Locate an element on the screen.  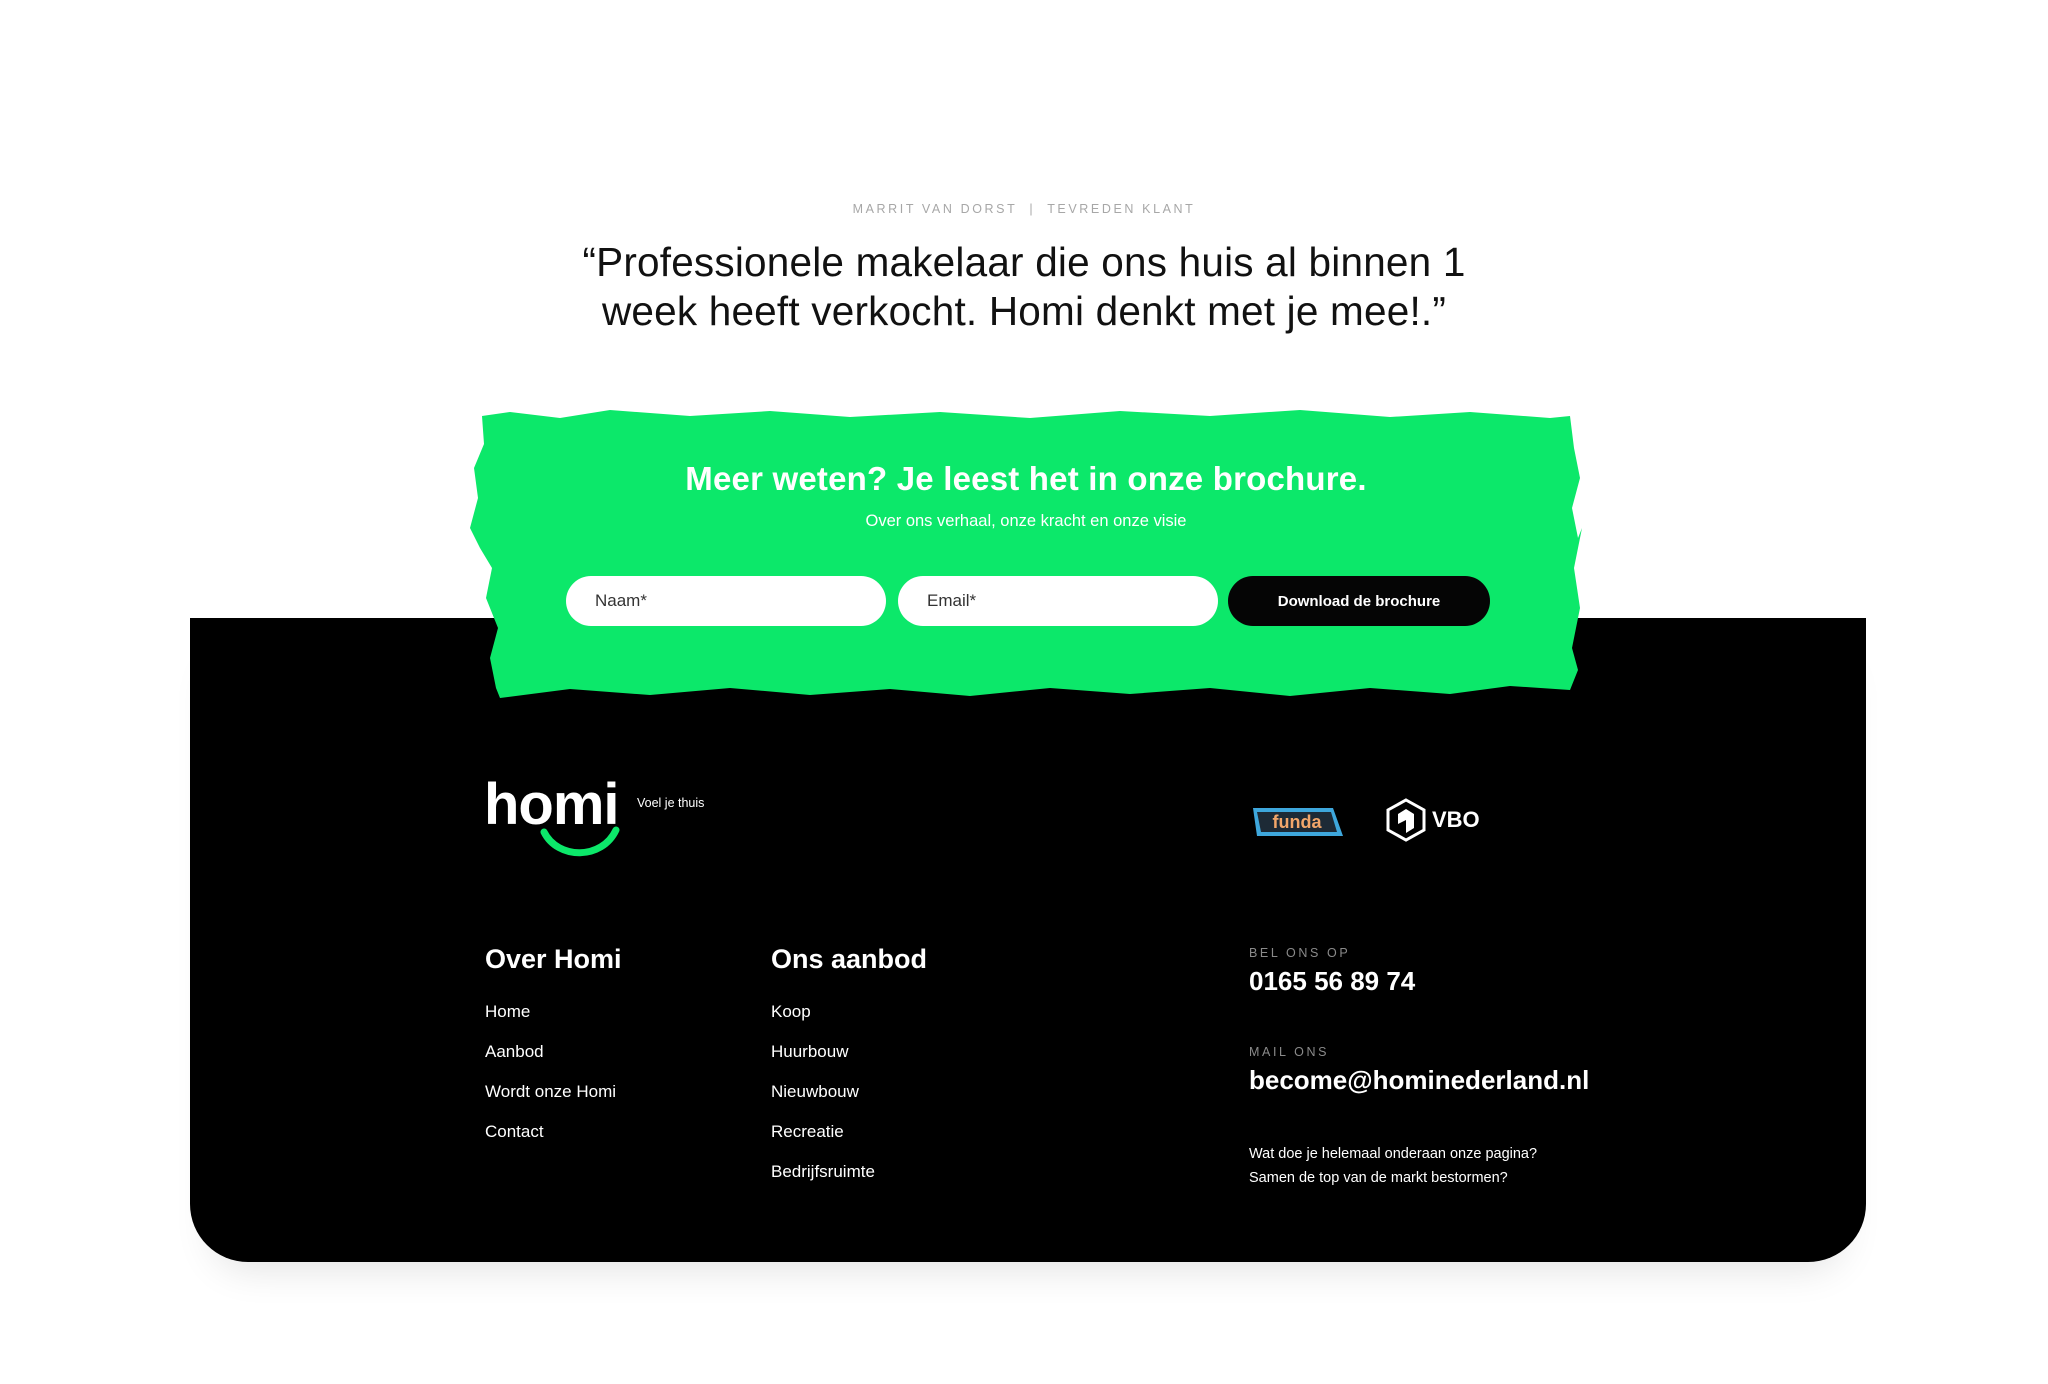
footer-link-home: Home is located at coordinates (550, 1021).